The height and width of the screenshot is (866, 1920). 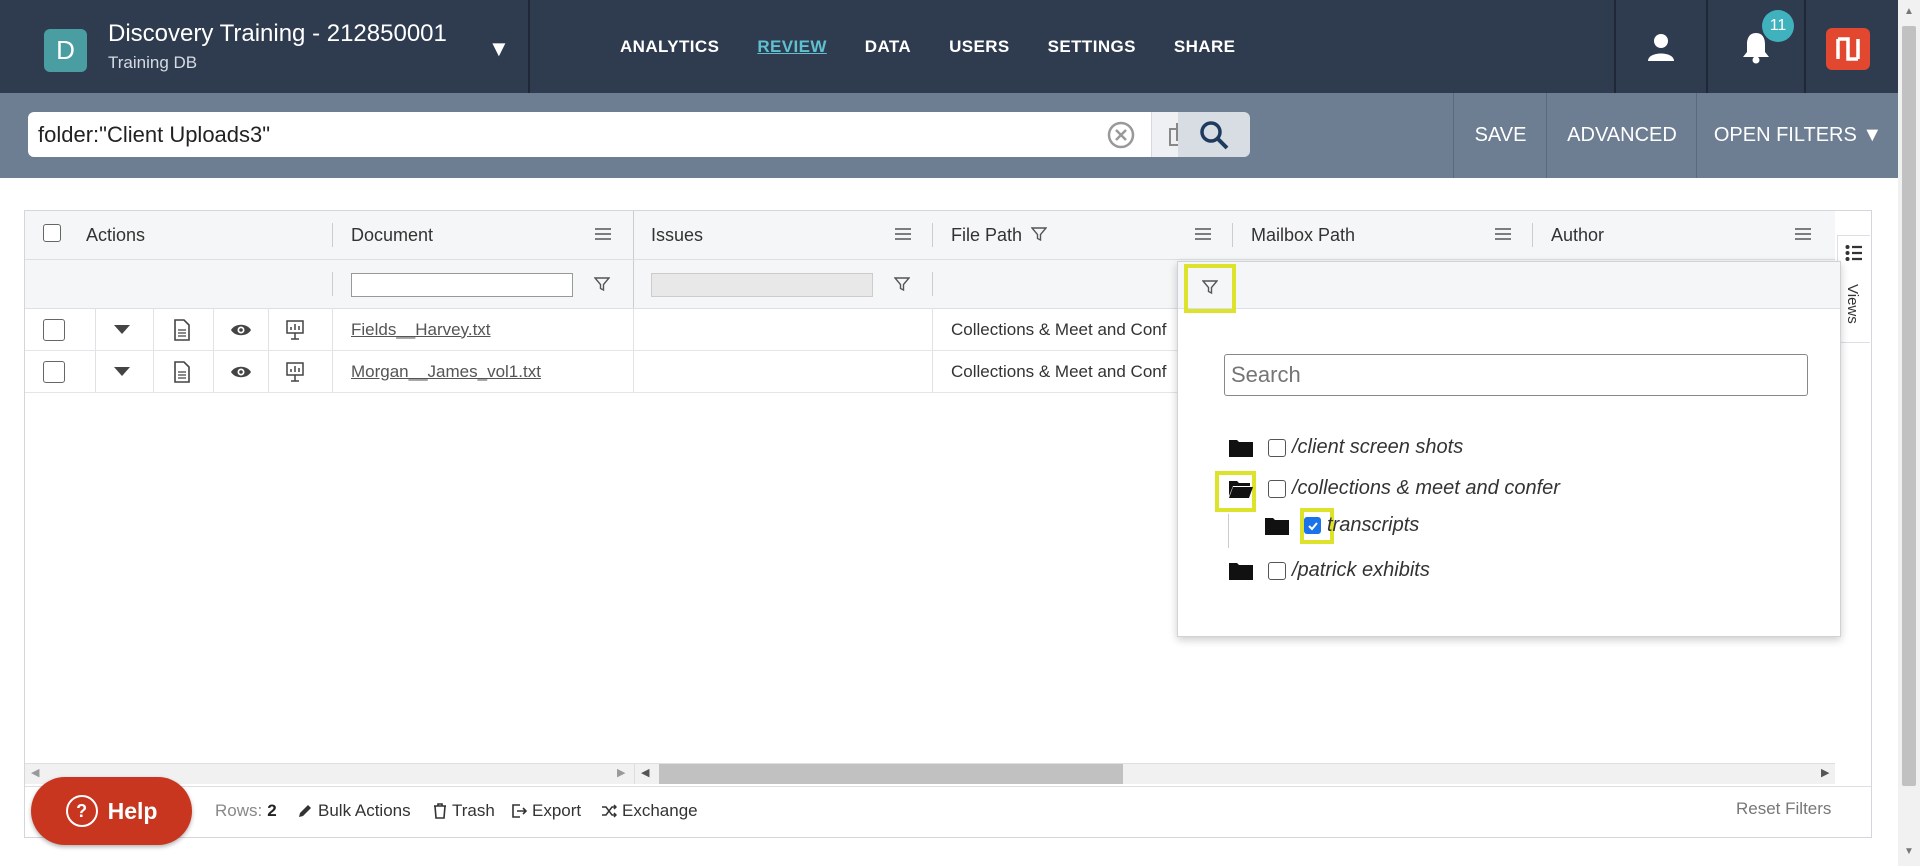 I want to click on exchange-button: Exchange, so click(x=649, y=811).